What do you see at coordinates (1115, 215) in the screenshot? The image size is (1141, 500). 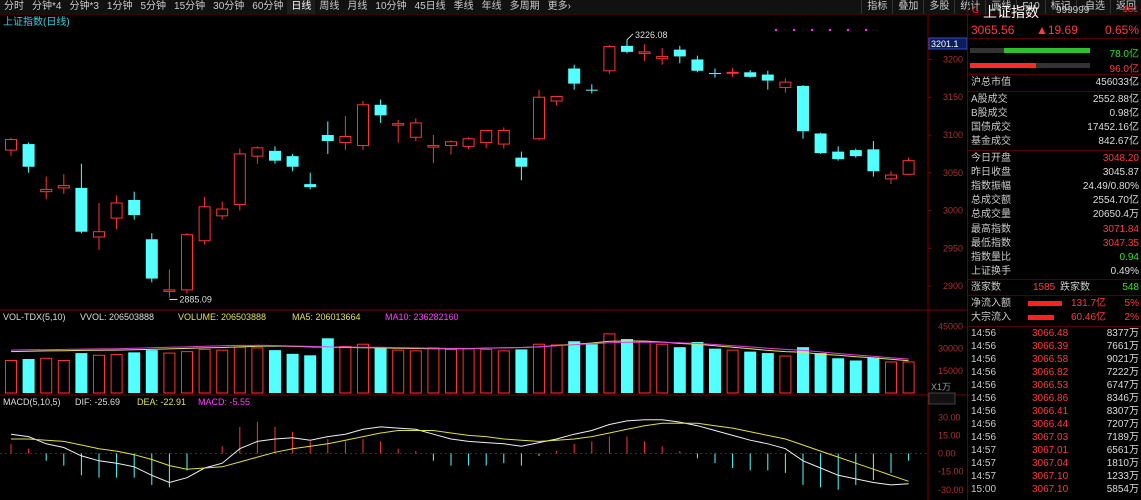 I see `stat-value: 20650.4万` at bounding box center [1115, 215].